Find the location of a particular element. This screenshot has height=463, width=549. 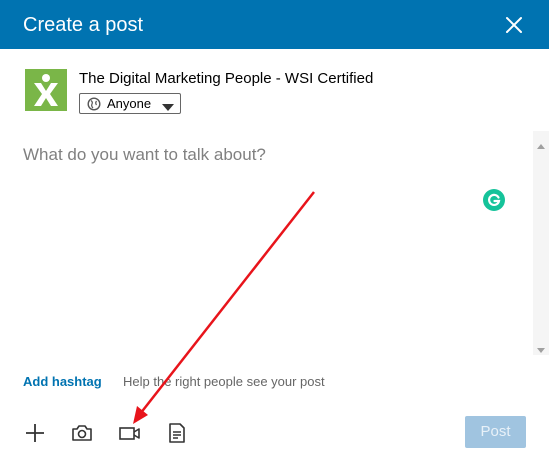

globe-icon is located at coordinates (94, 104).